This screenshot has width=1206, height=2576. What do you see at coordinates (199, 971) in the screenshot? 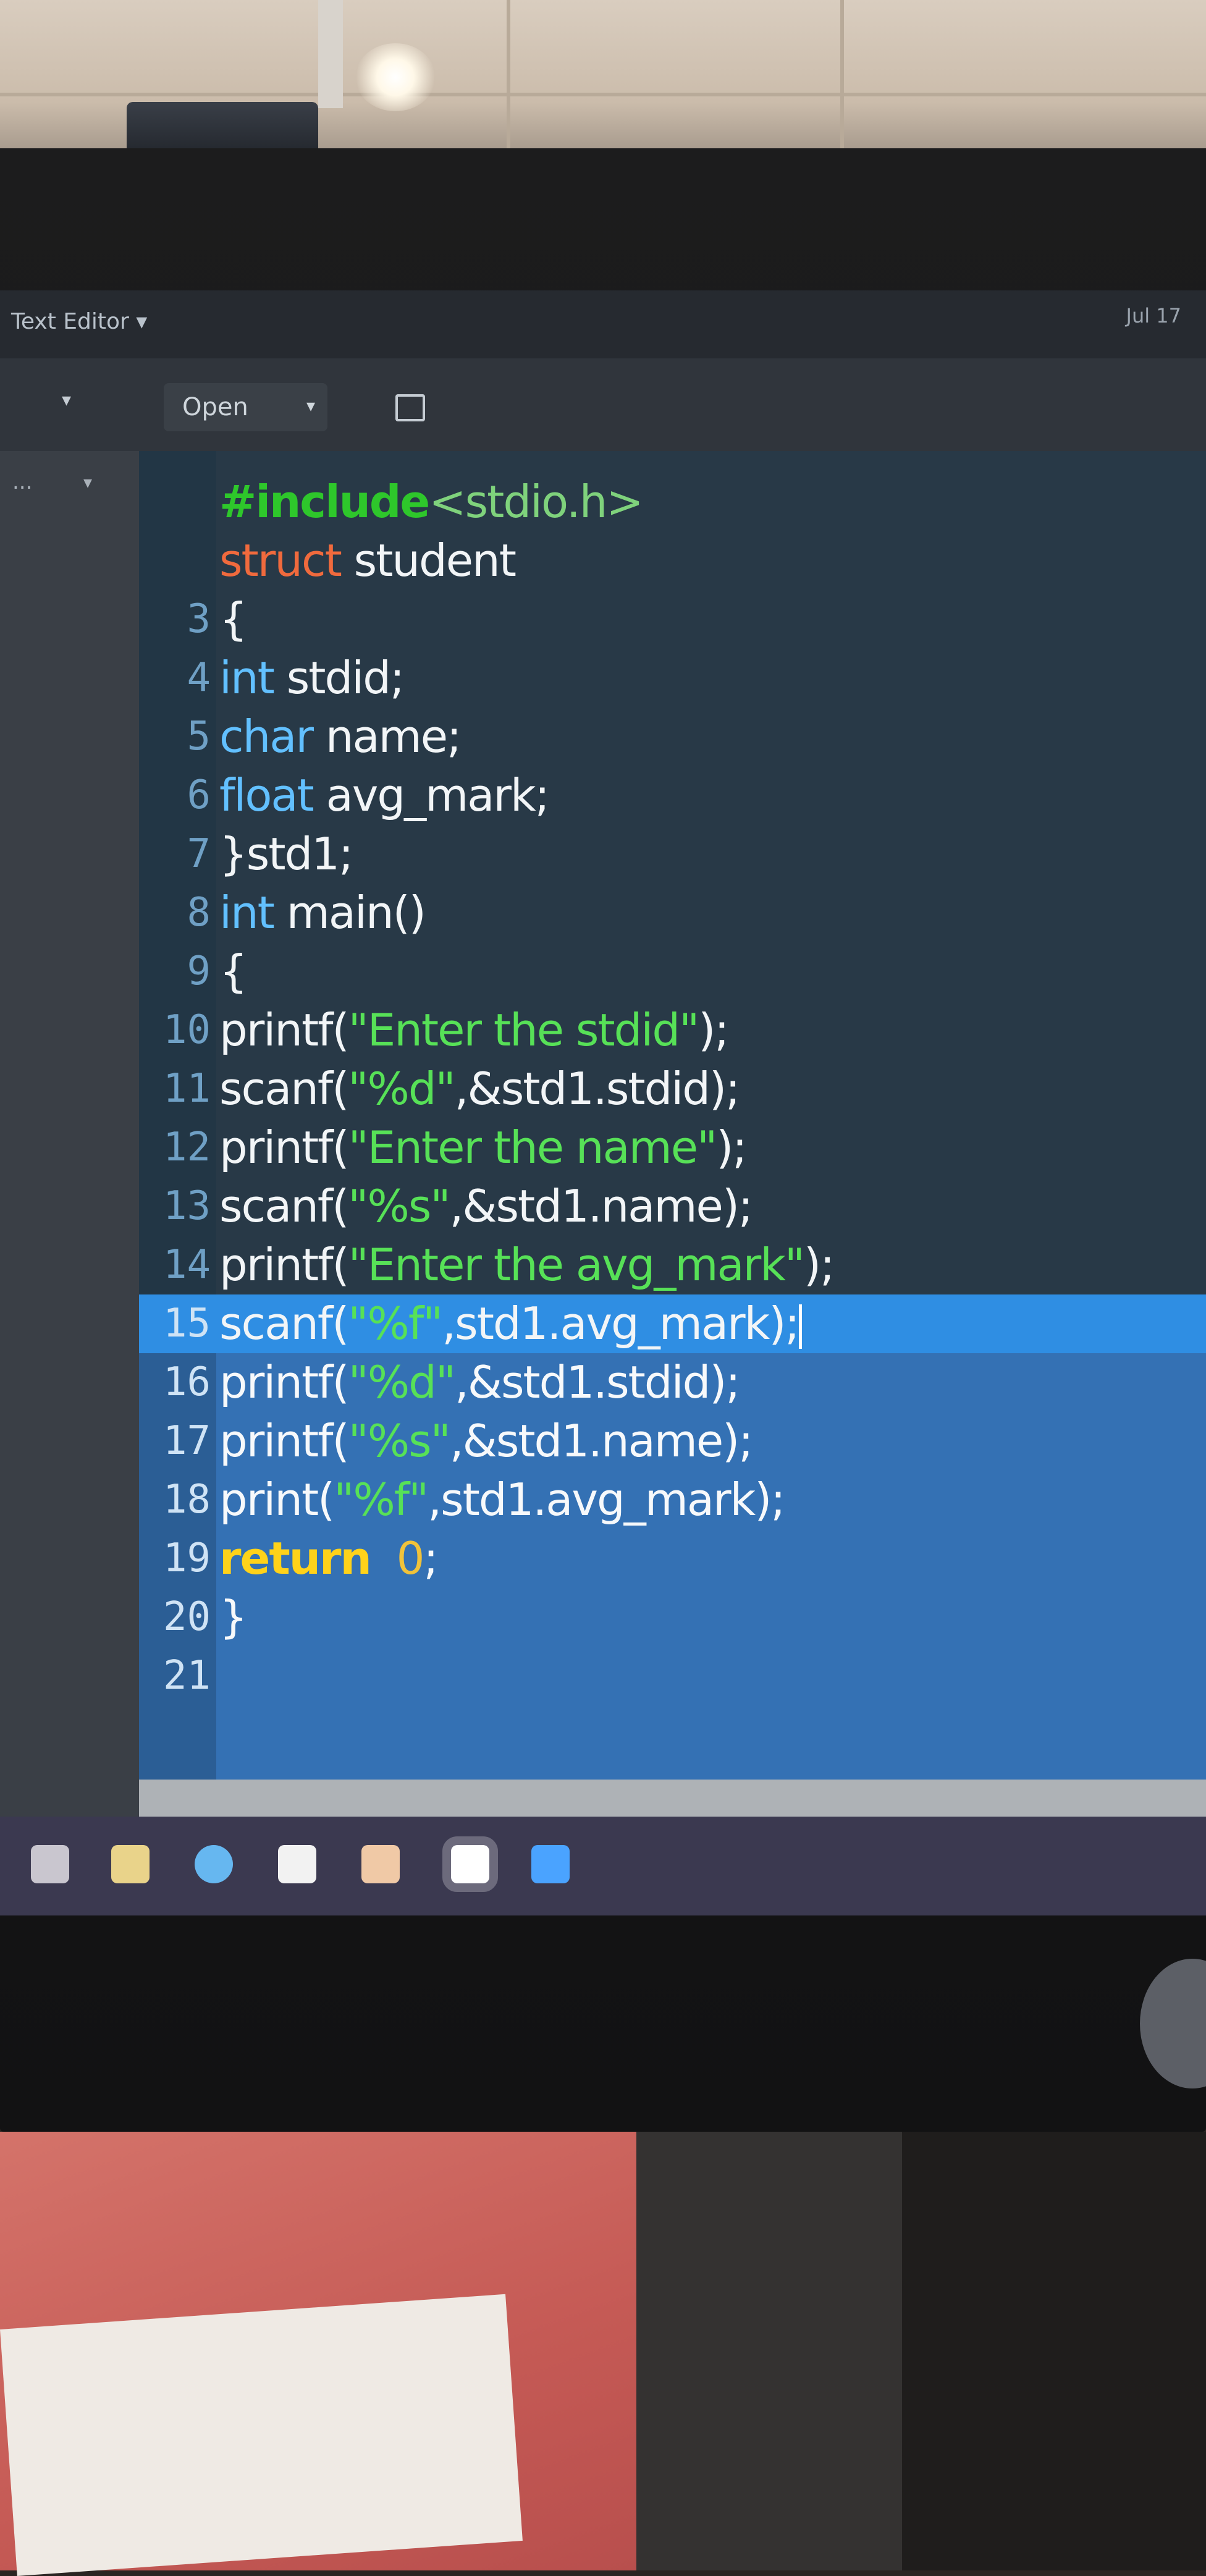
I see `line-number: 9` at bounding box center [199, 971].